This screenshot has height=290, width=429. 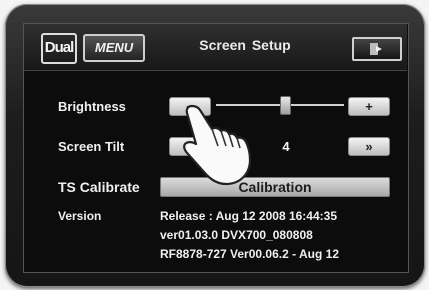 I want to click on exit-icon, so click(x=376, y=49).